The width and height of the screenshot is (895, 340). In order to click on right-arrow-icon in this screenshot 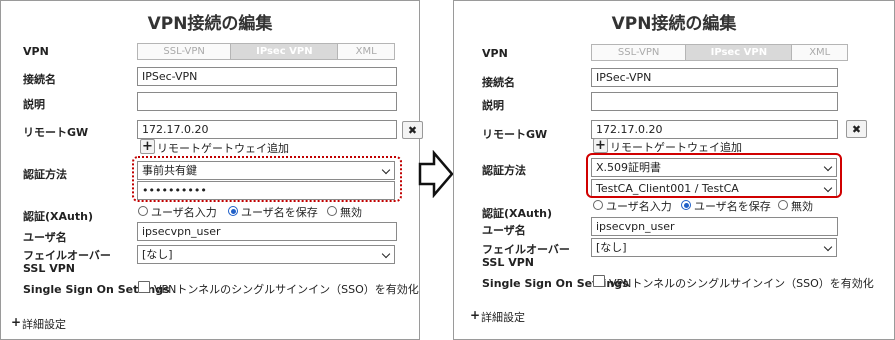, I will do `click(436, 174)`.